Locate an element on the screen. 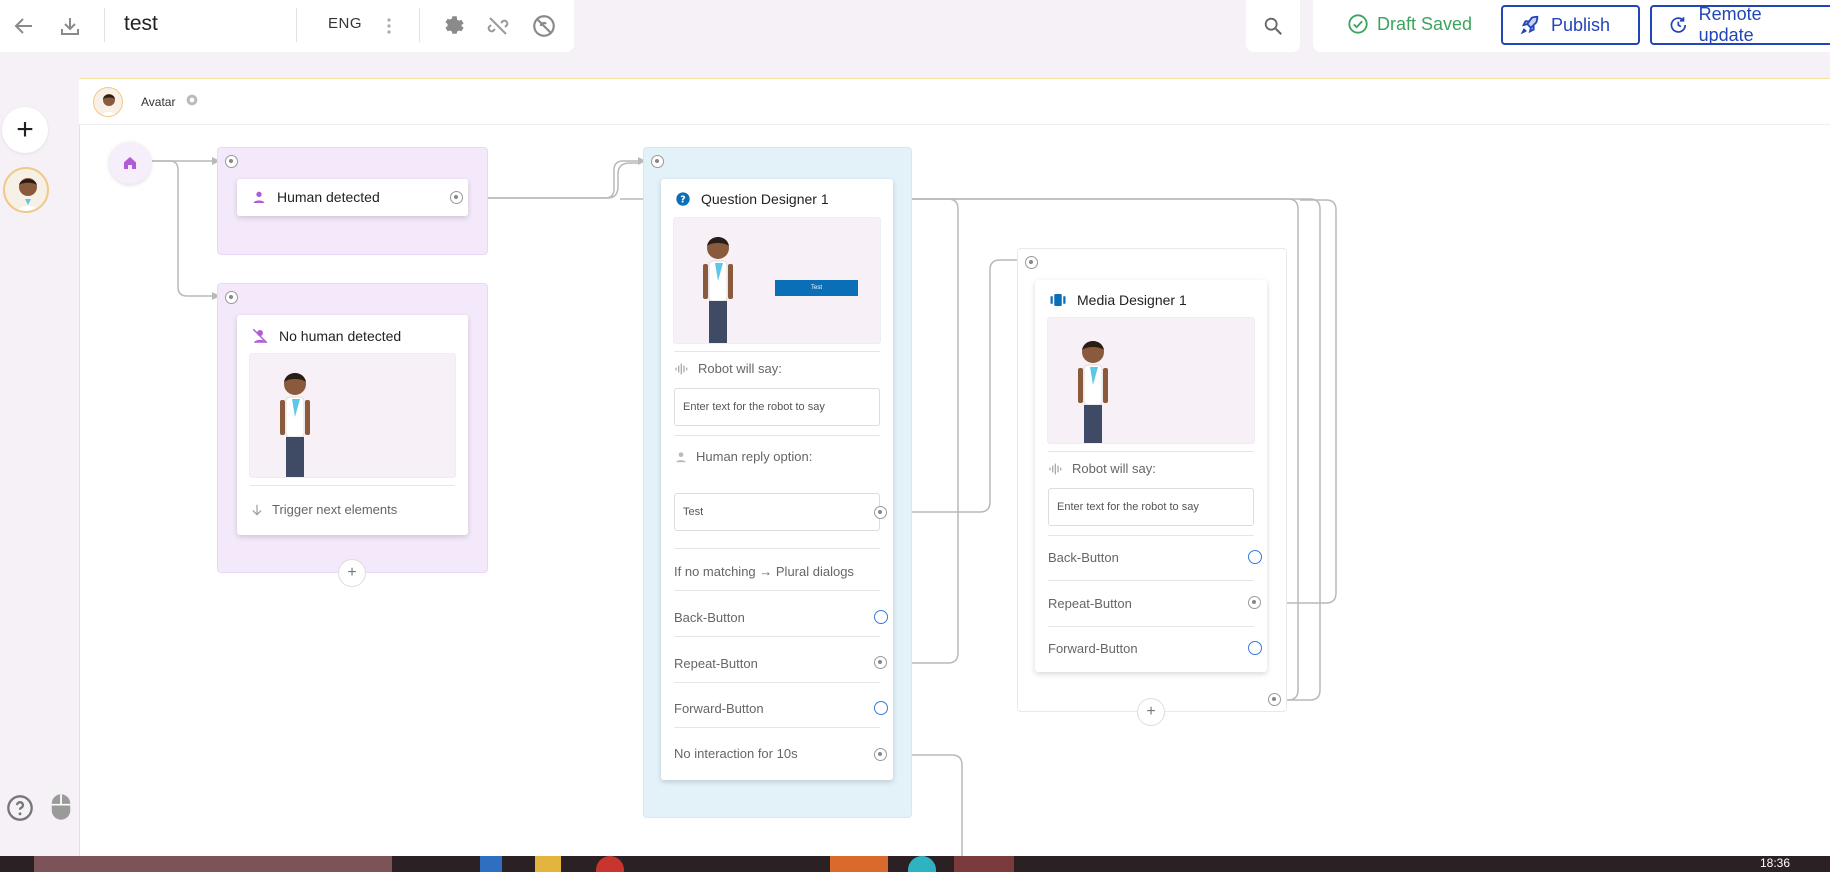  search-icon is located at coordinates (1273, 26).